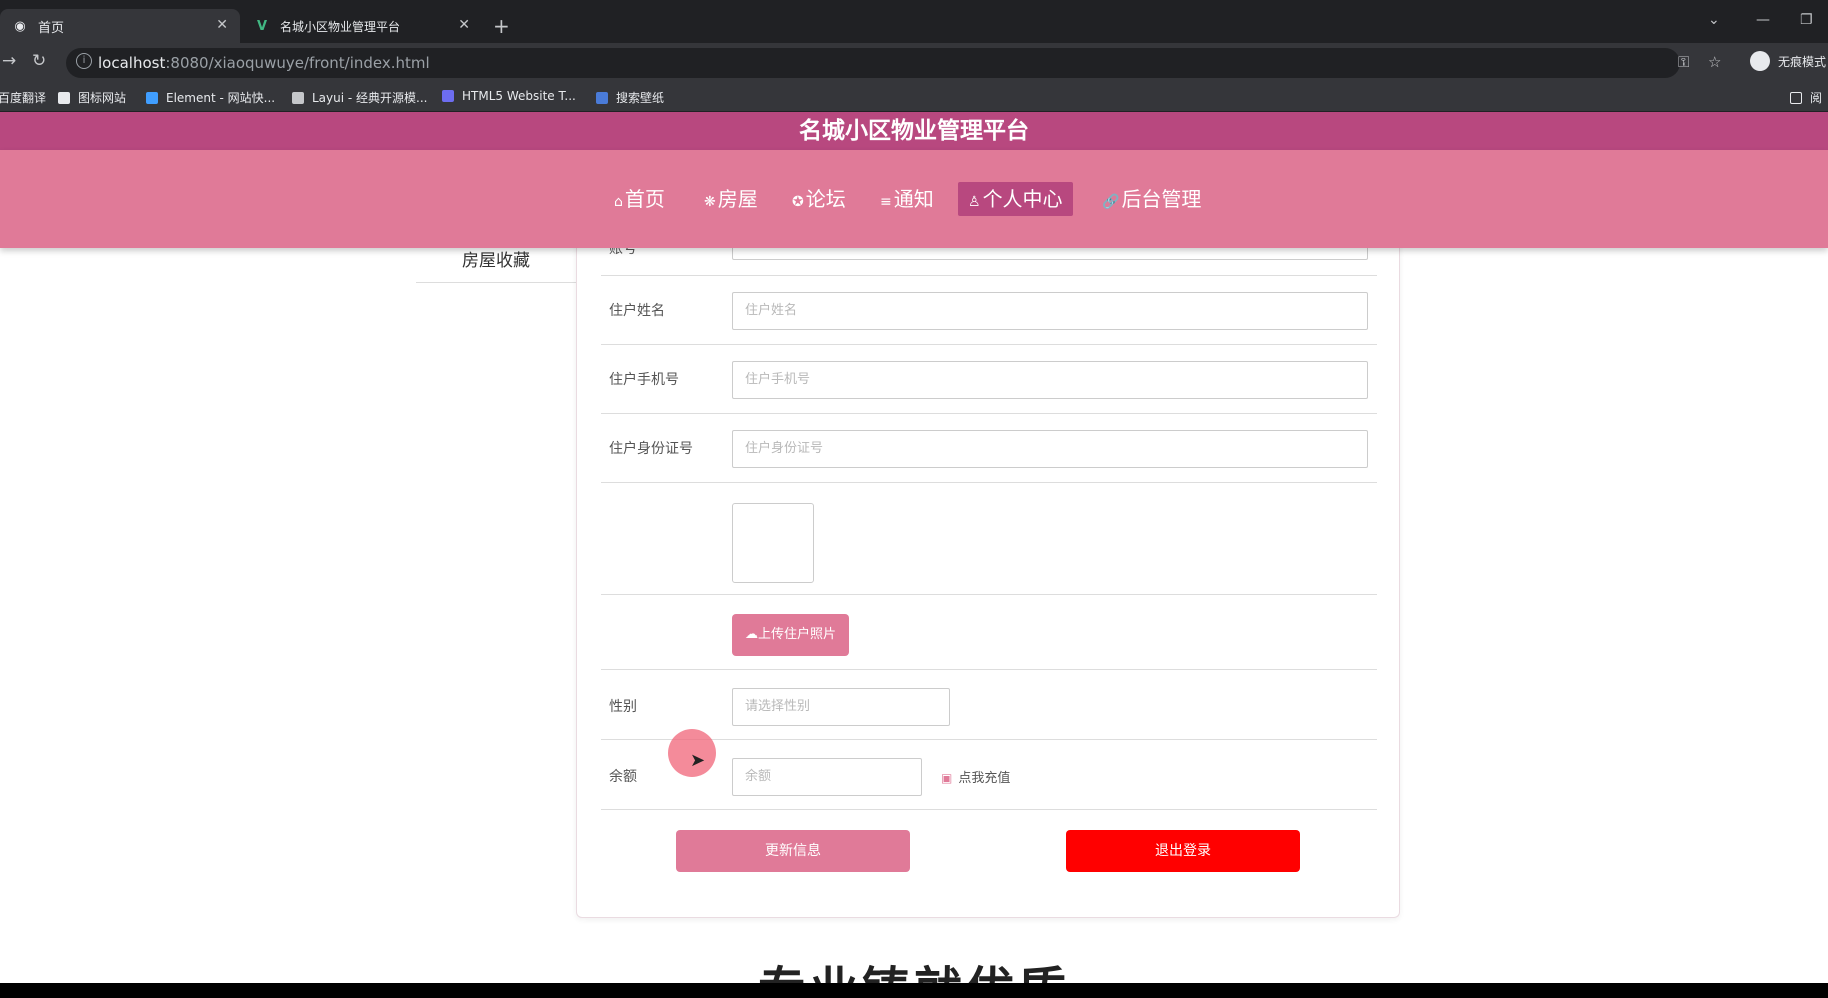  What do you see at coordinates (630, 97) in the screenshot?
I see `bookmark-item: 搜索壁纸` at bounding box center [630, 97].